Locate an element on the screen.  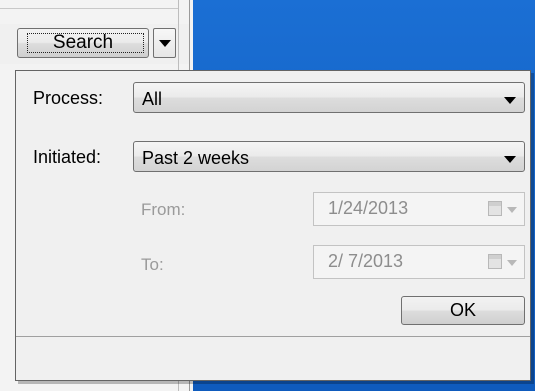
from-date-value: 1/24/2013 is located at coordinates (368, 208).